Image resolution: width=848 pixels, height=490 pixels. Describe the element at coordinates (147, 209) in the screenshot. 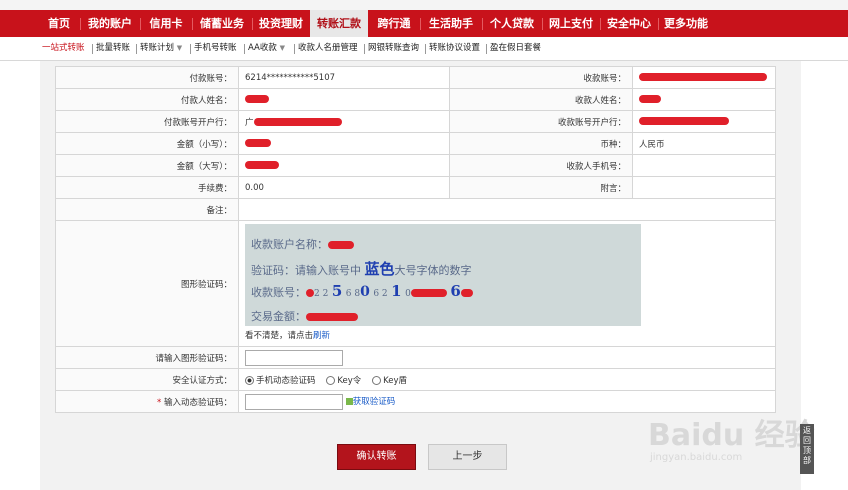

I see `label: 备注：` at that location.